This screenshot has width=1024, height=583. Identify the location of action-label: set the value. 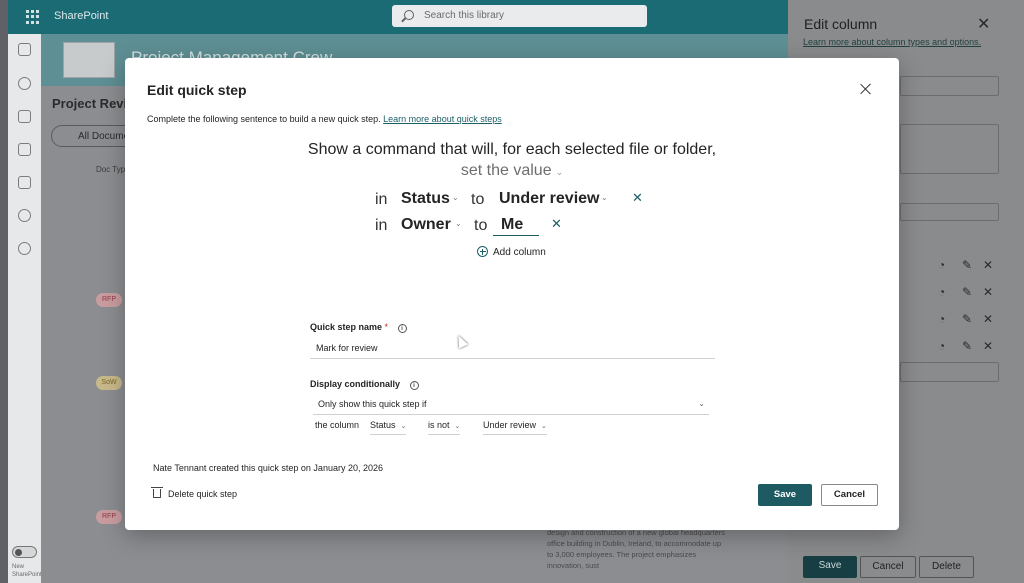
(506, 170).